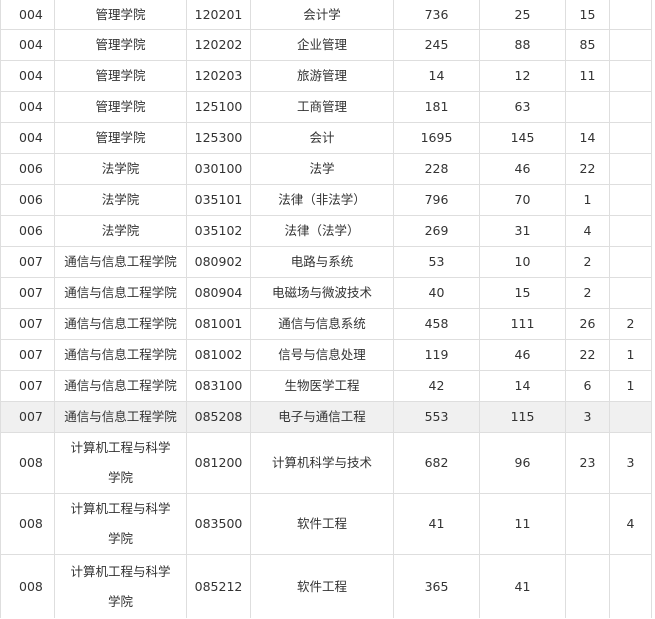  I want to click on value-b-cell: 111, so click(522, 324).